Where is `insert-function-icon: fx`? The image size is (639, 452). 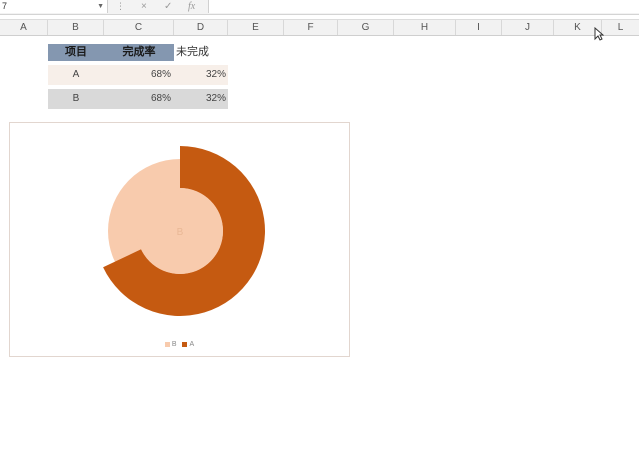
insert-function-icon: fx is located at coordinates (191, 6).